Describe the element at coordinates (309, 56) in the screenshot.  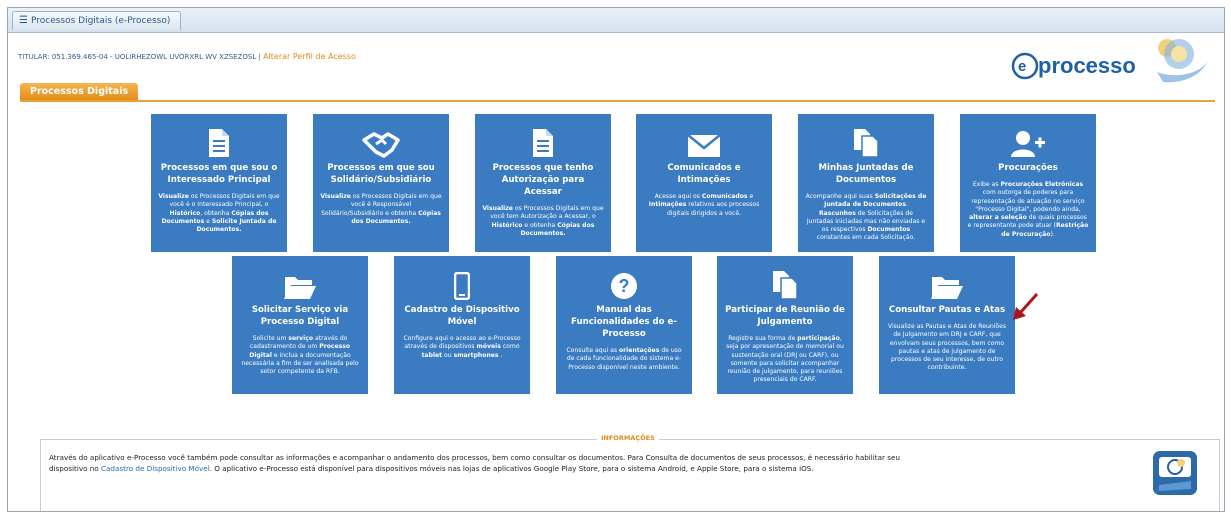
I see `alterar-perfil-link: Alterar Perfil de Acesso` at that location.